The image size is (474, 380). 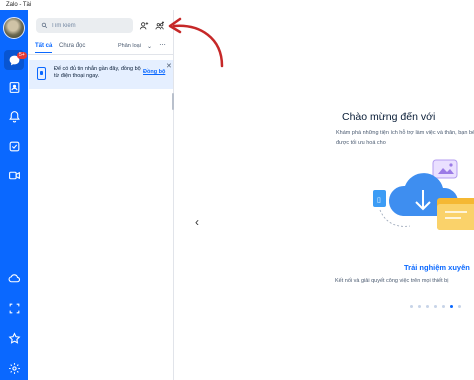 I want to click on contacts-icon, so click(x=14, y=87).